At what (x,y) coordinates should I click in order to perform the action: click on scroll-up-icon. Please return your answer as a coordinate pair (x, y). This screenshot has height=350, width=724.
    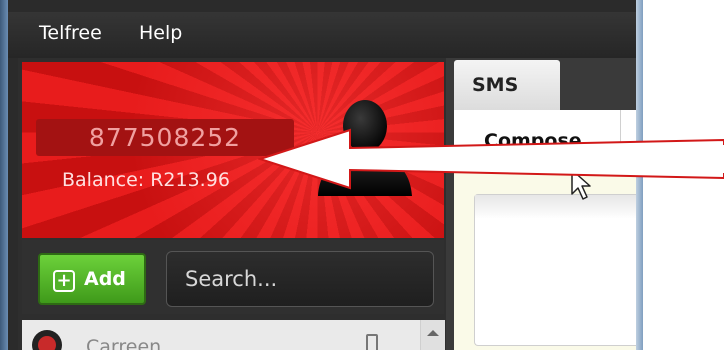
    Looking at the image, I should click on (433, 333).